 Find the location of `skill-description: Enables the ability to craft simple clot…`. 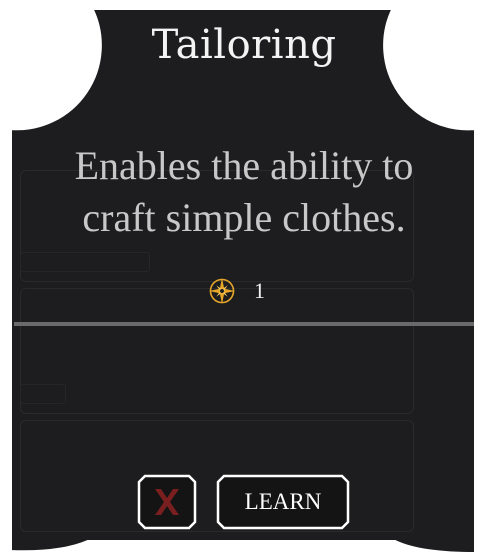

skill-description: Enables the ability to craft simple clot… is located at coordinates (244, 191).